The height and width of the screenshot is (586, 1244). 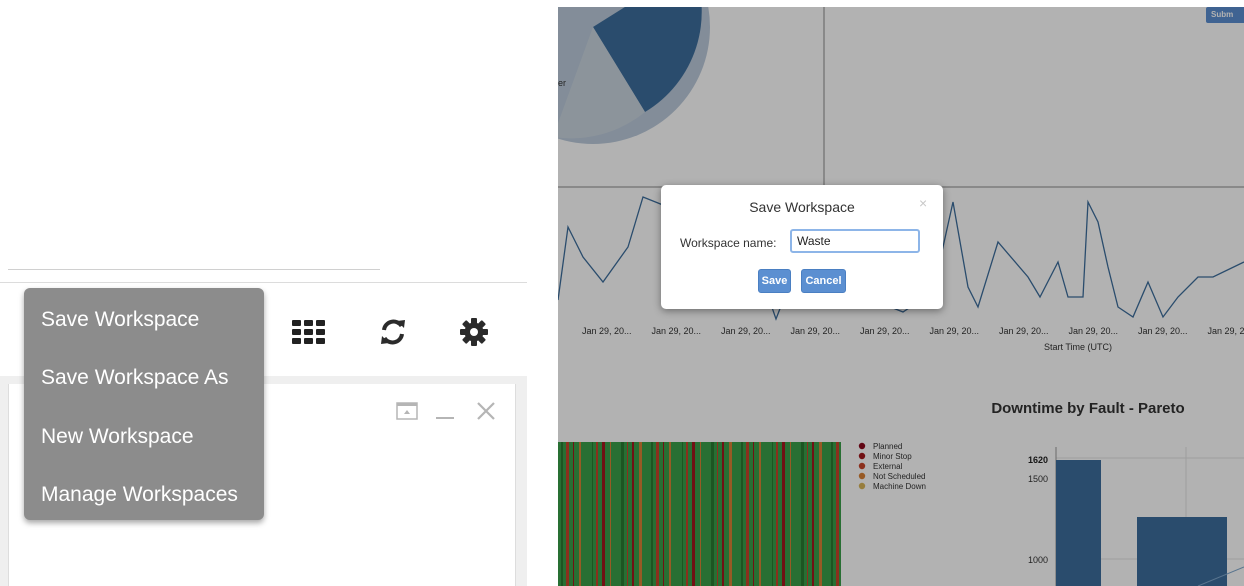 What do you see at coordinates (474, 332) in the screenshot?
I see `gear-icon` at bounding box center [474, 332].